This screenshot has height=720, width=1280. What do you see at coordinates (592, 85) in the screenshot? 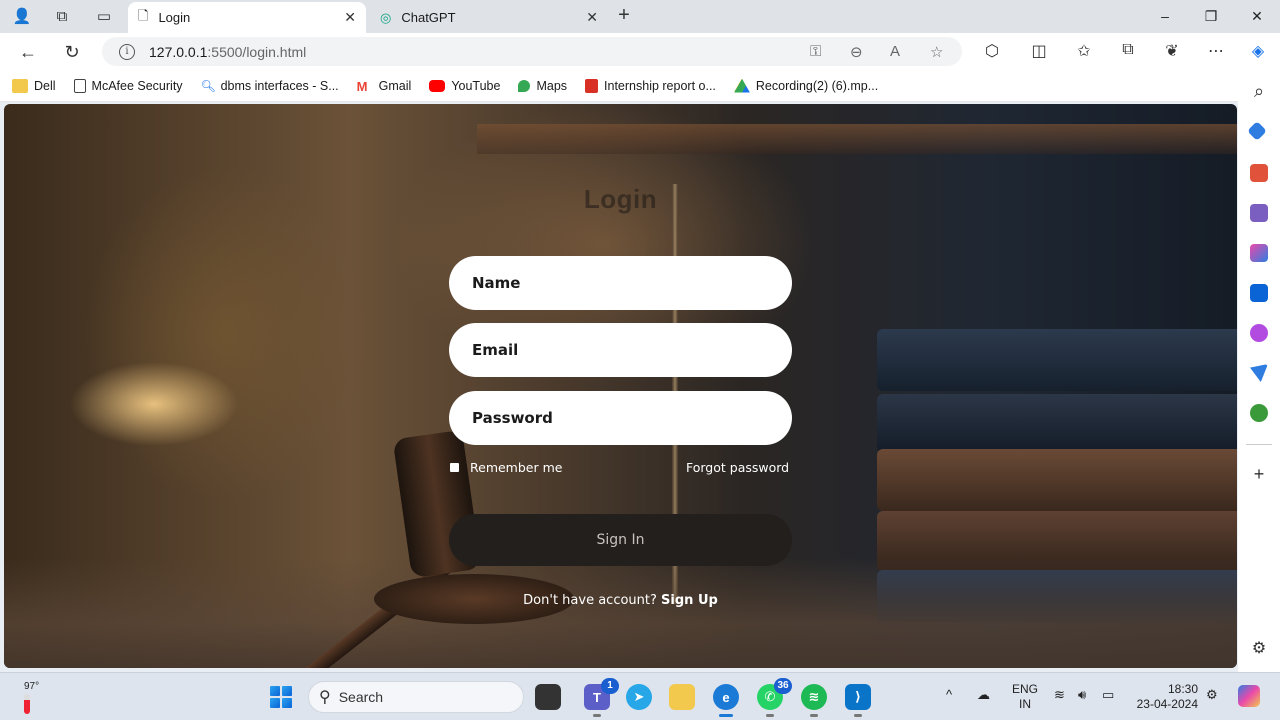
I see `pdf-icon` at bounding box center [592, 85].